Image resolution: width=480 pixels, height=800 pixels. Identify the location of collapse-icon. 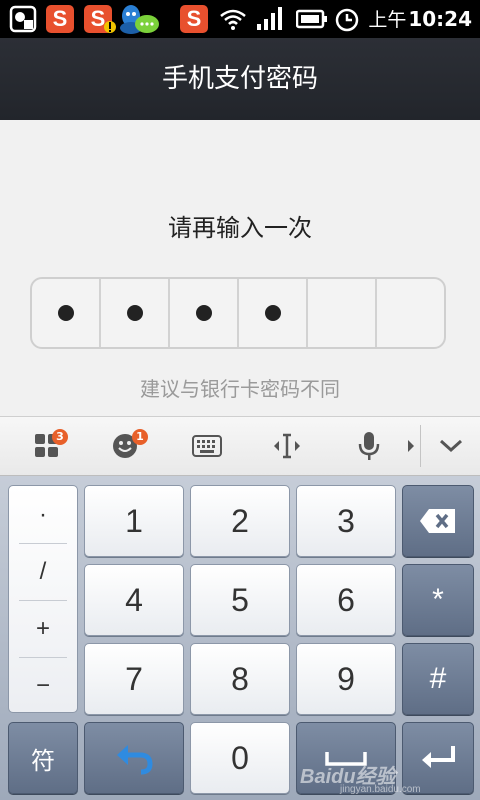
(451, 446).